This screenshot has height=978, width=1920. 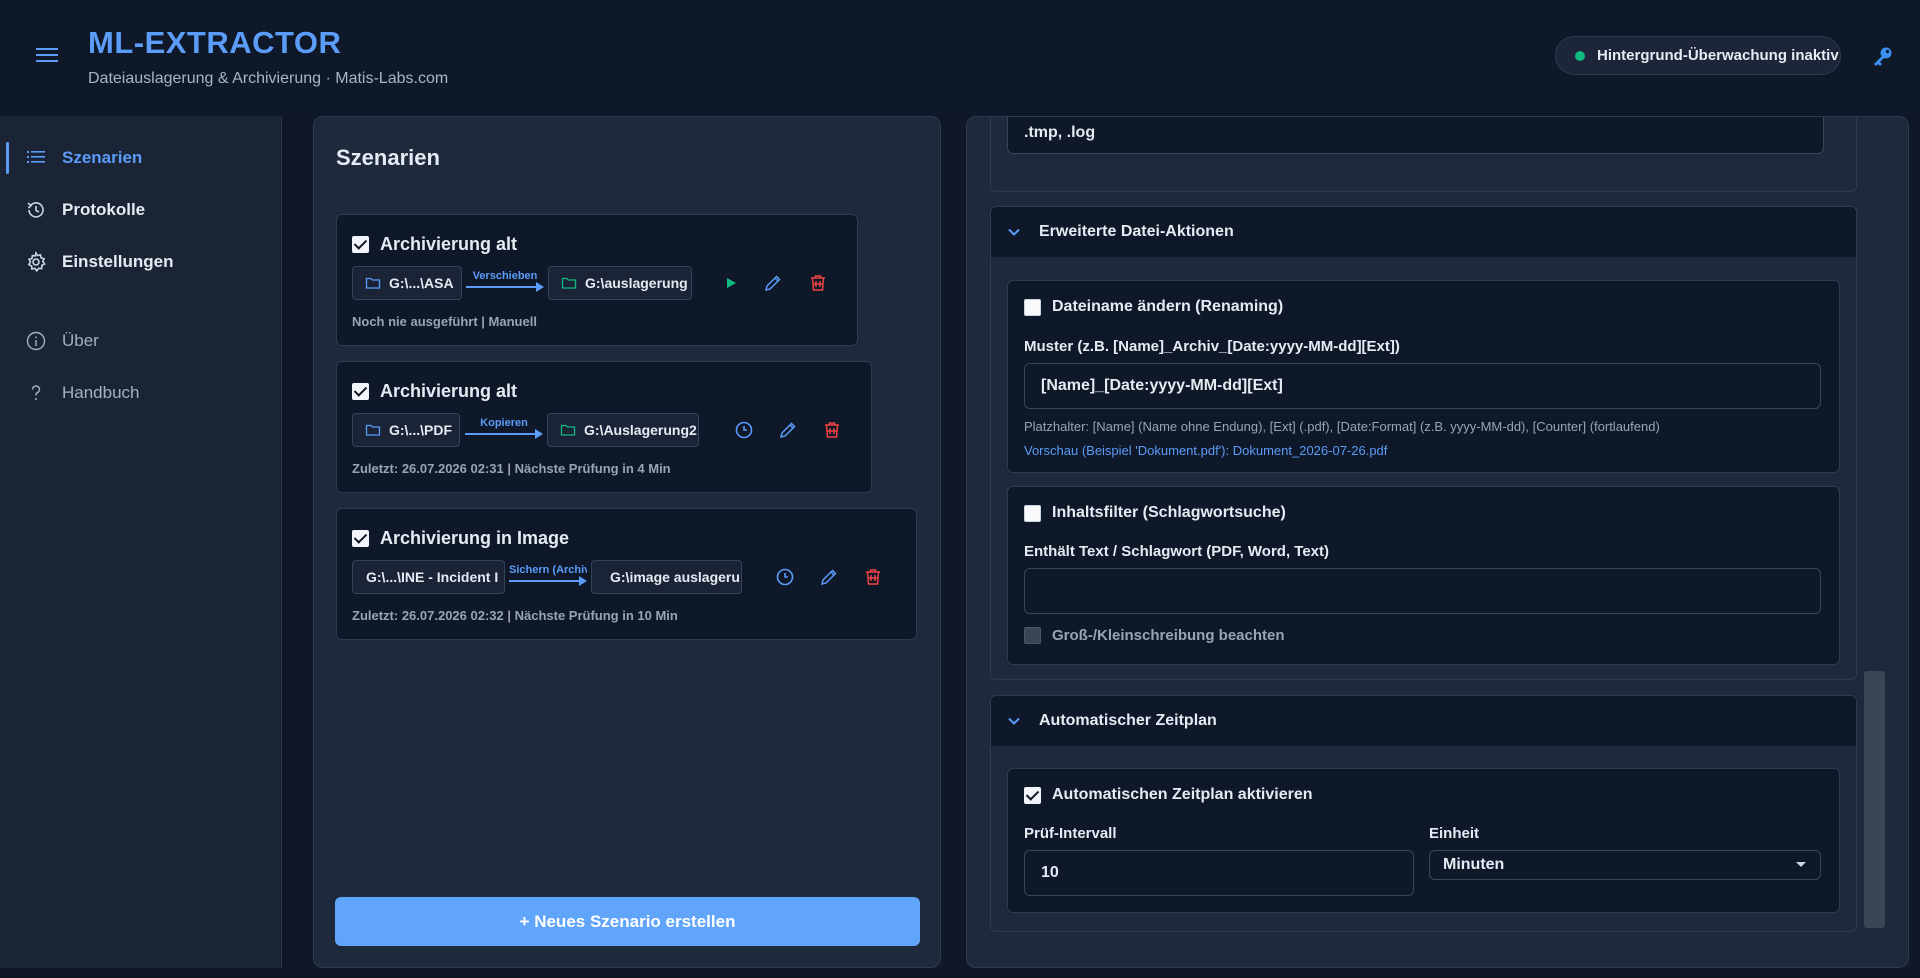 What do you see at coordinates (666, 577) in the screenshot?
I see `target-path: G:\image auslageru` at bounding box center [666, 577].